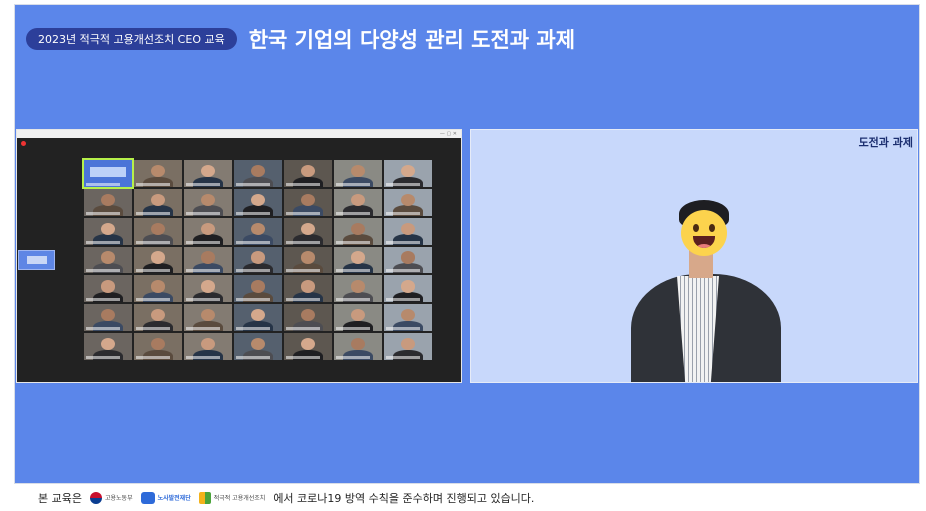 The image size is (926, 511). I want to click on window-titlebar: — ▢ ✕, so click(239, 134).